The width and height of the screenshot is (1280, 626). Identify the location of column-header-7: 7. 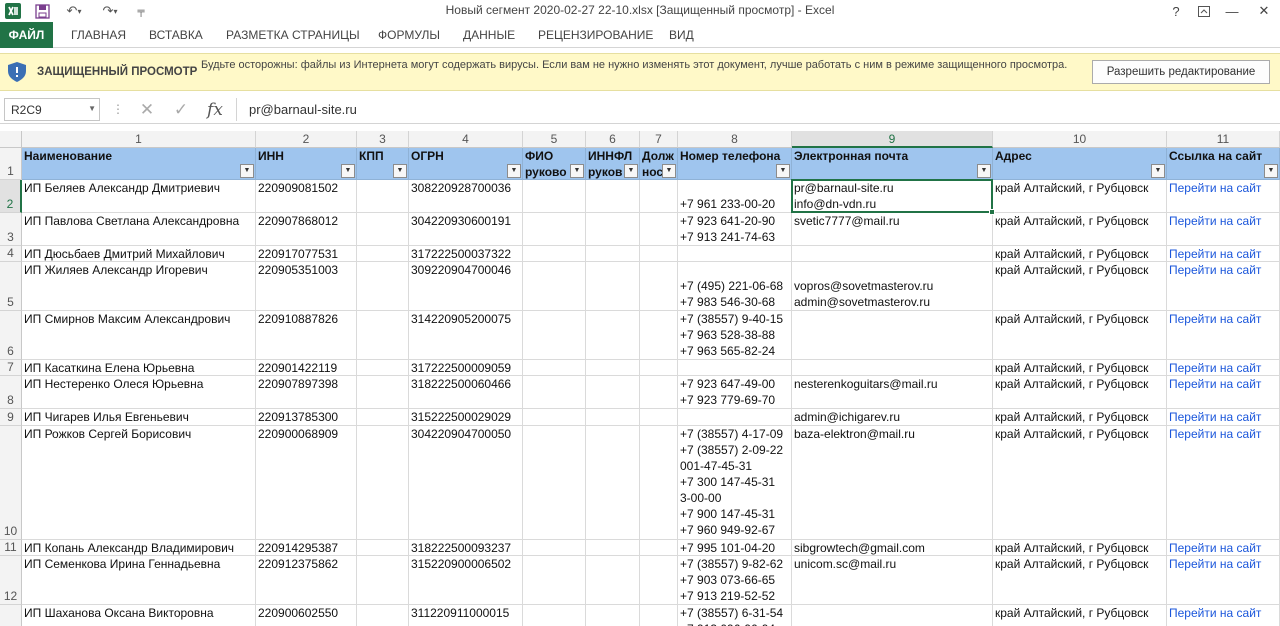
(659, 139).